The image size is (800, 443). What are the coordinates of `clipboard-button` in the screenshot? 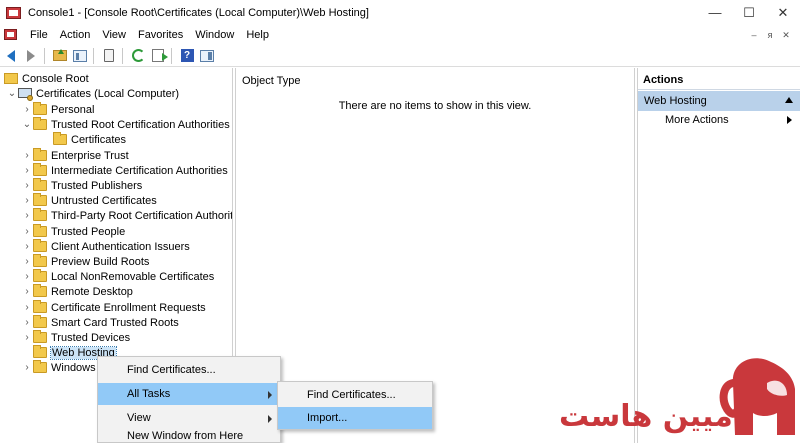 It's located at (109, 56).